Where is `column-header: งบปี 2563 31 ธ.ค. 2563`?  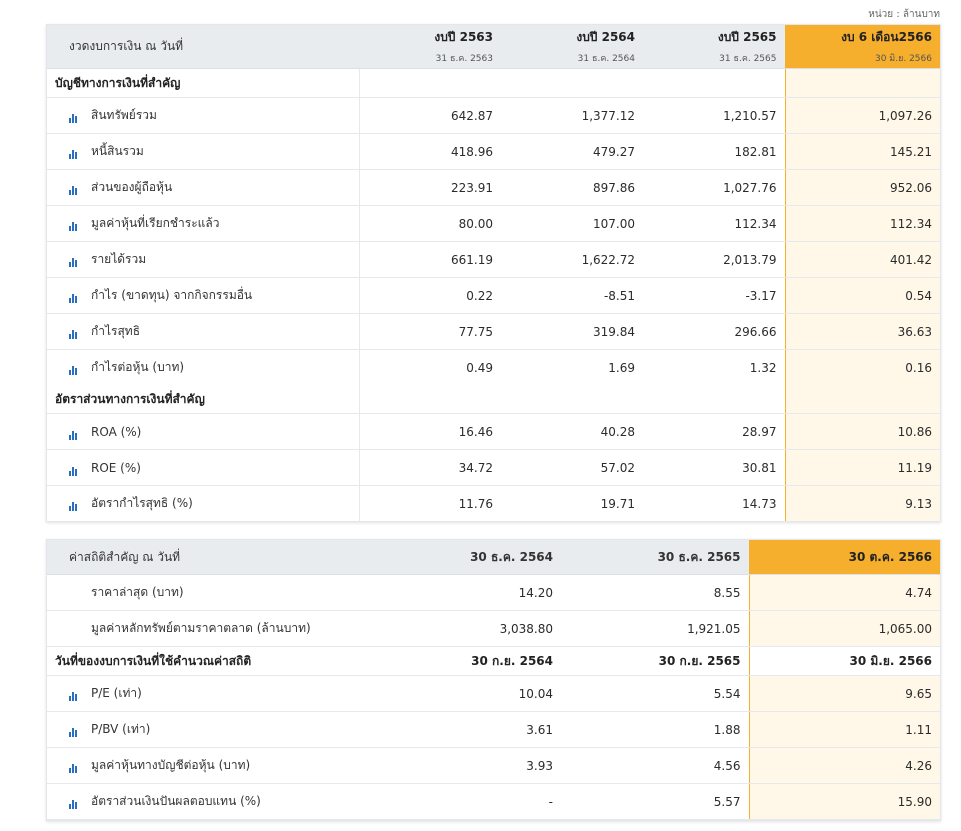 column-header: งบปี 2563 31 ธ.ค. 2563 is located at coordinates (430, 47).